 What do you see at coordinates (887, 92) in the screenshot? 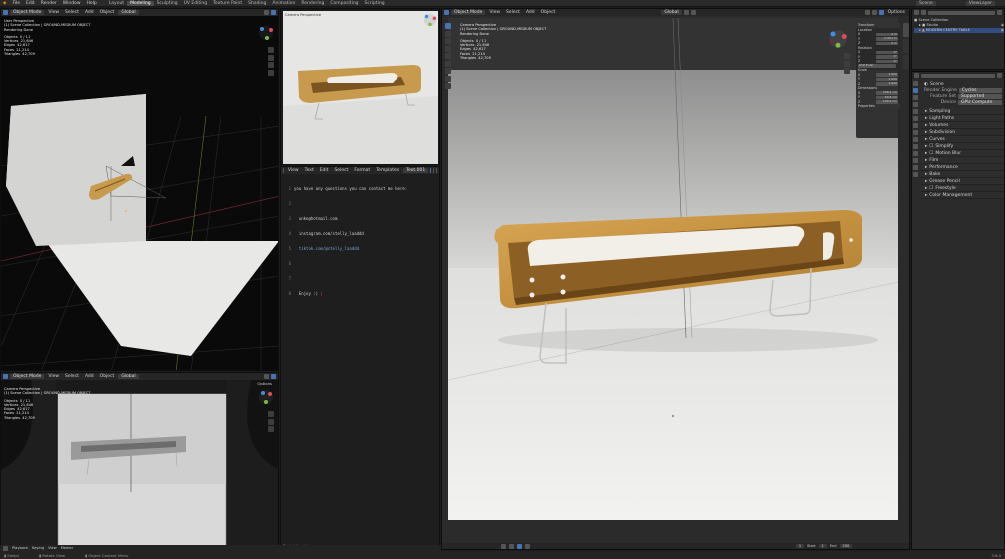
I see `dim-x-field: 208.2 cm` at bounding box center [887, 92].